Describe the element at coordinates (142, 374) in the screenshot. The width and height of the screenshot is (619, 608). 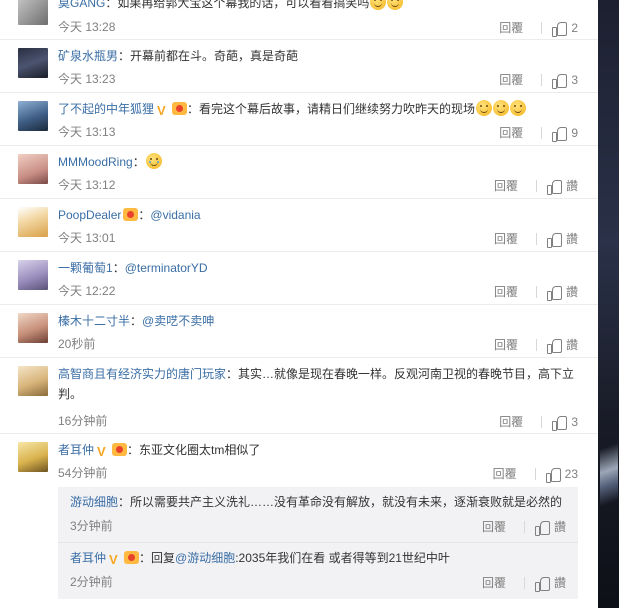
I see `comment-username: 高智商且有经济实力的唐门玩家` at that location.